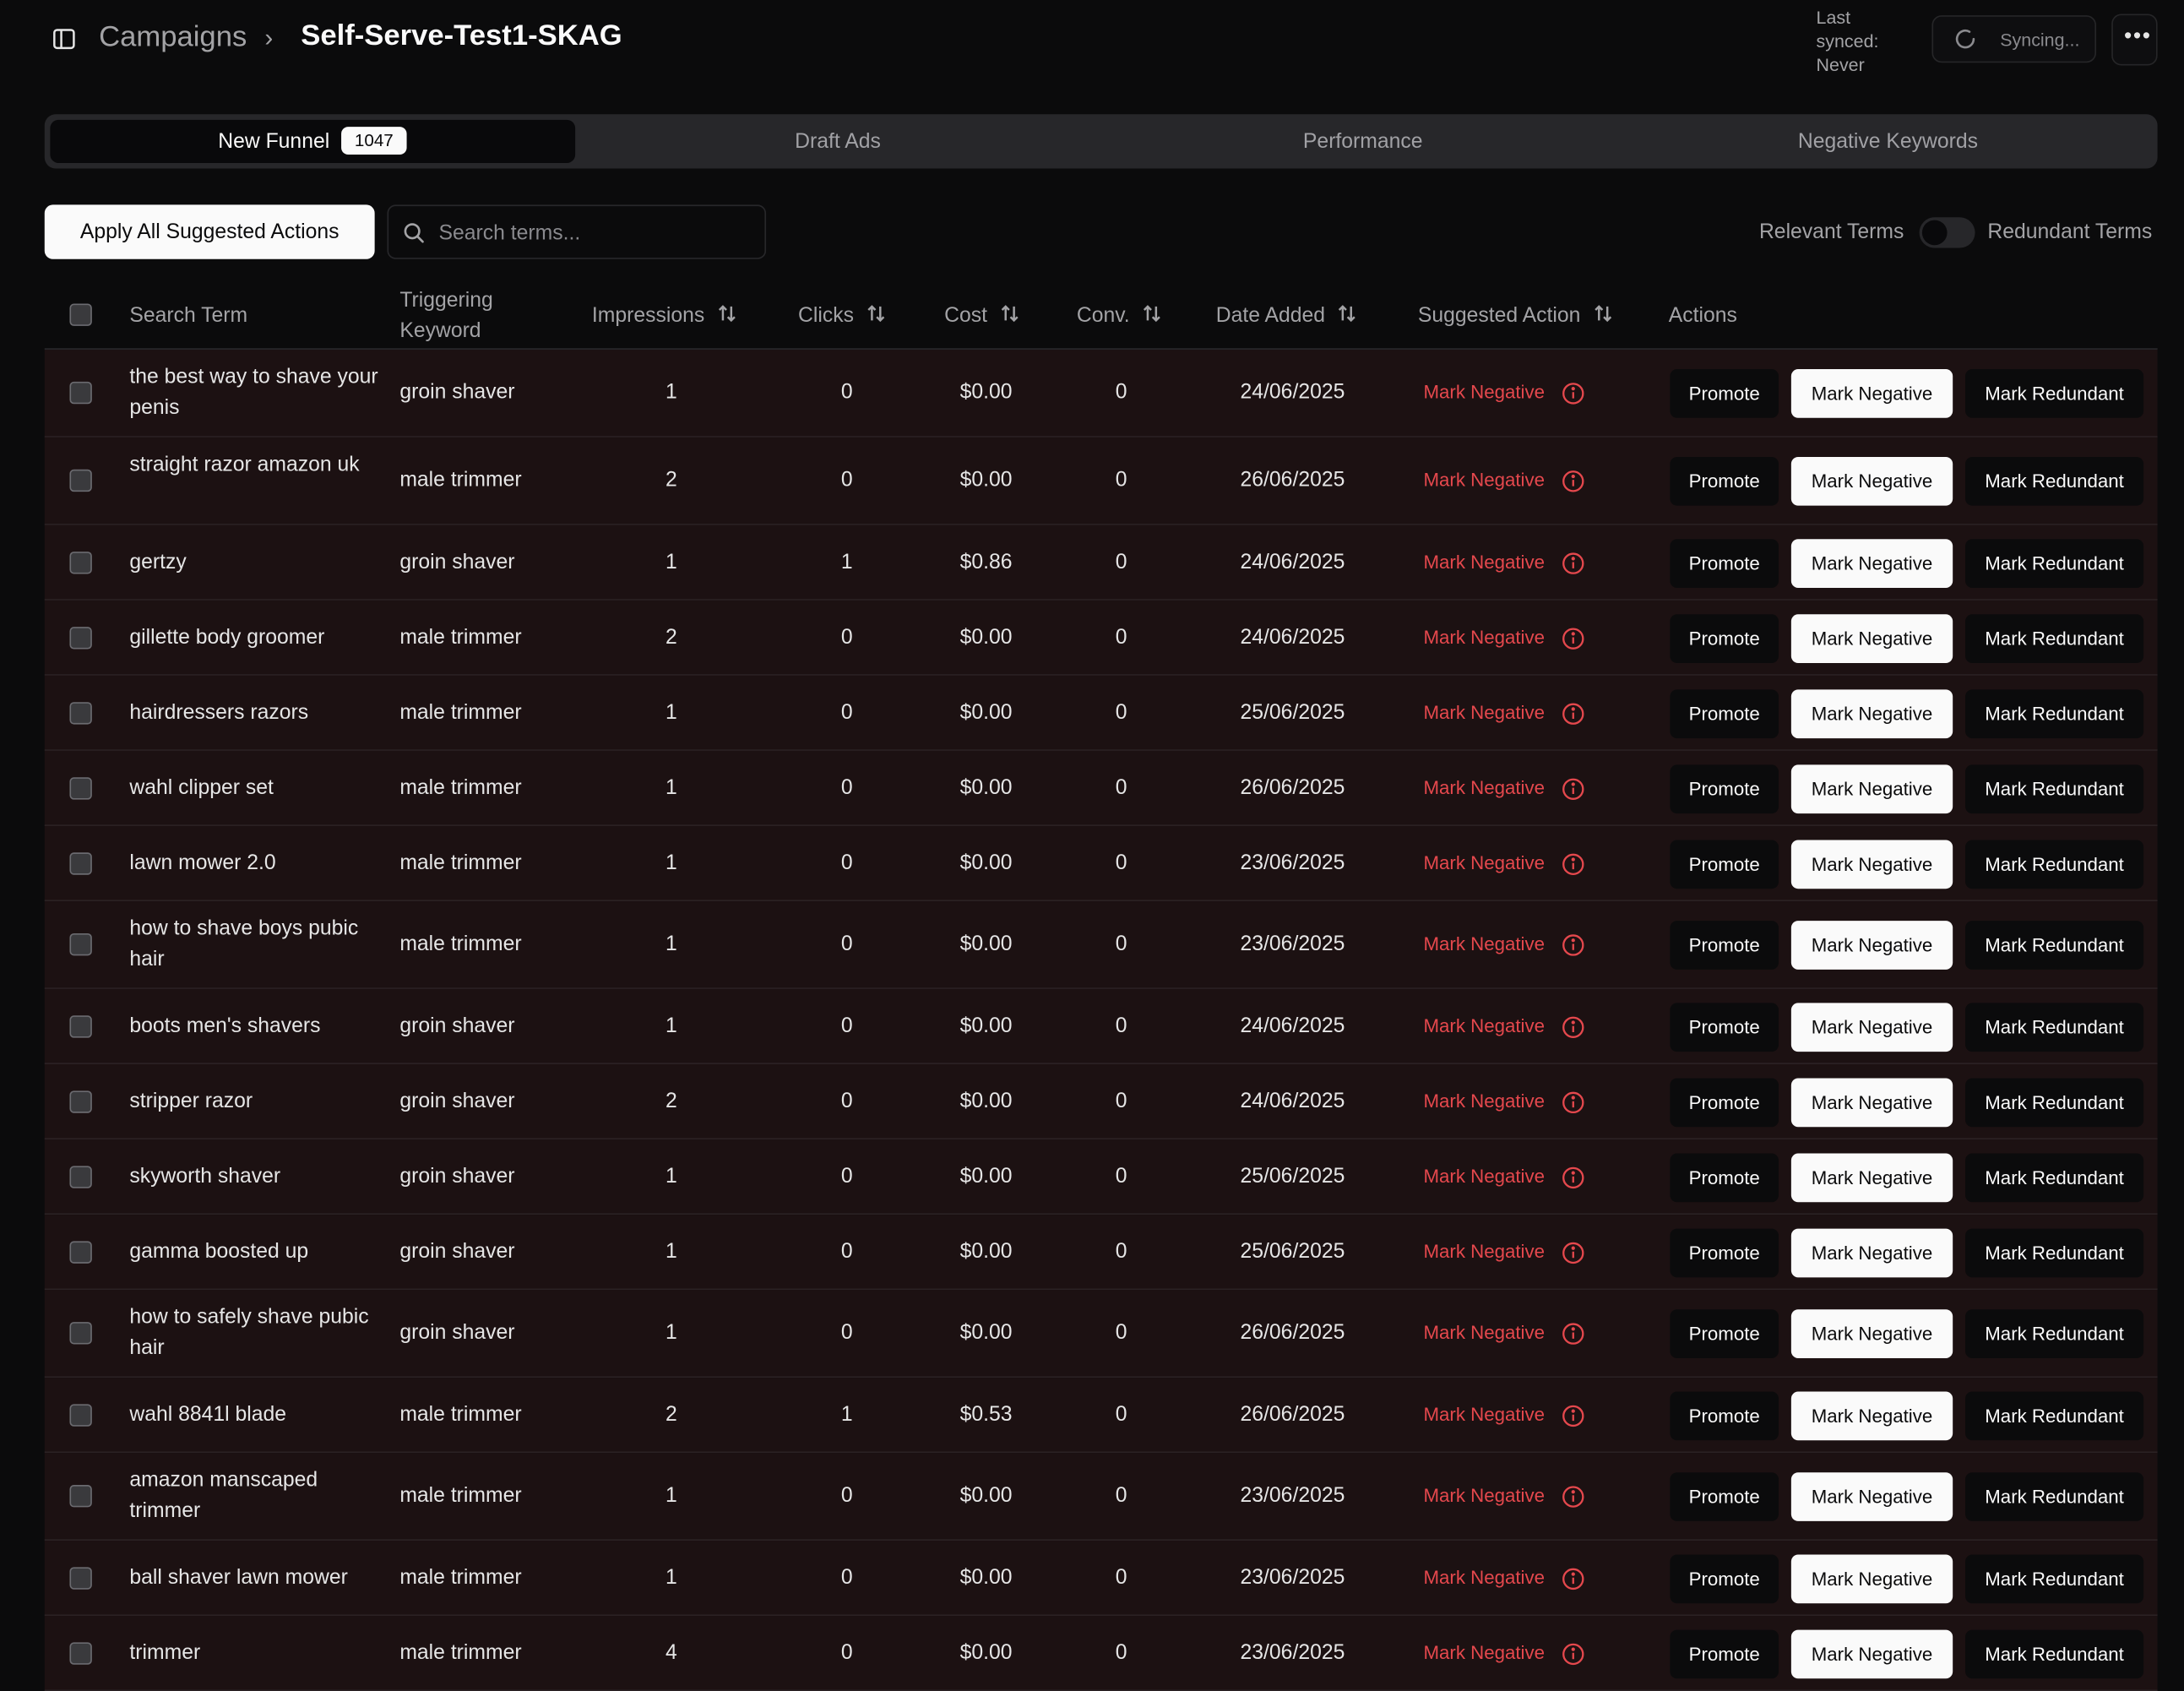 Image resolution: width=2184 pixels, height=1691 pixels. Describe the element at coordinates (80, 315) in the screenshot. I see `select-all-checkbox` at that location.